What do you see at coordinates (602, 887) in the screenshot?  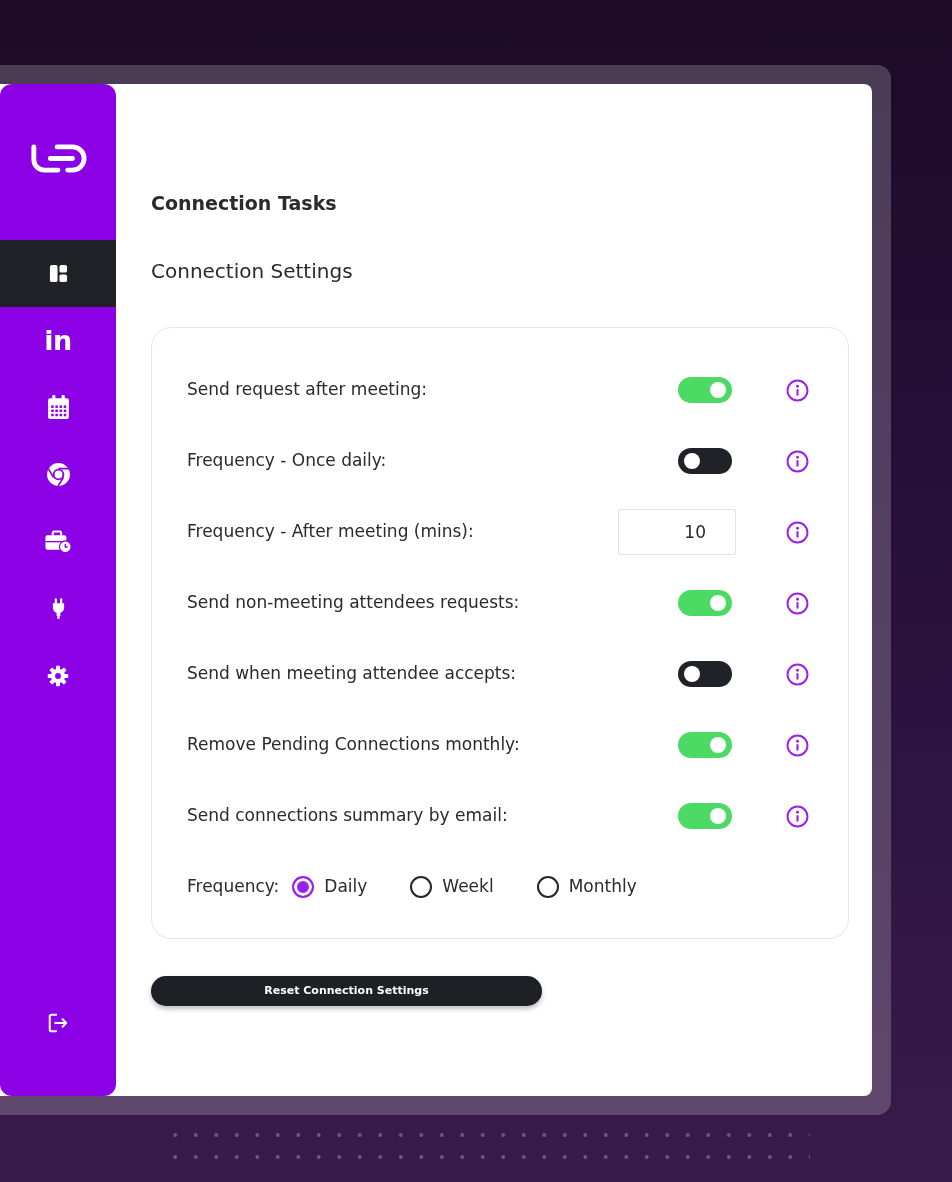 I see `radio-label: Monthly` at bounding box center [602, 887].